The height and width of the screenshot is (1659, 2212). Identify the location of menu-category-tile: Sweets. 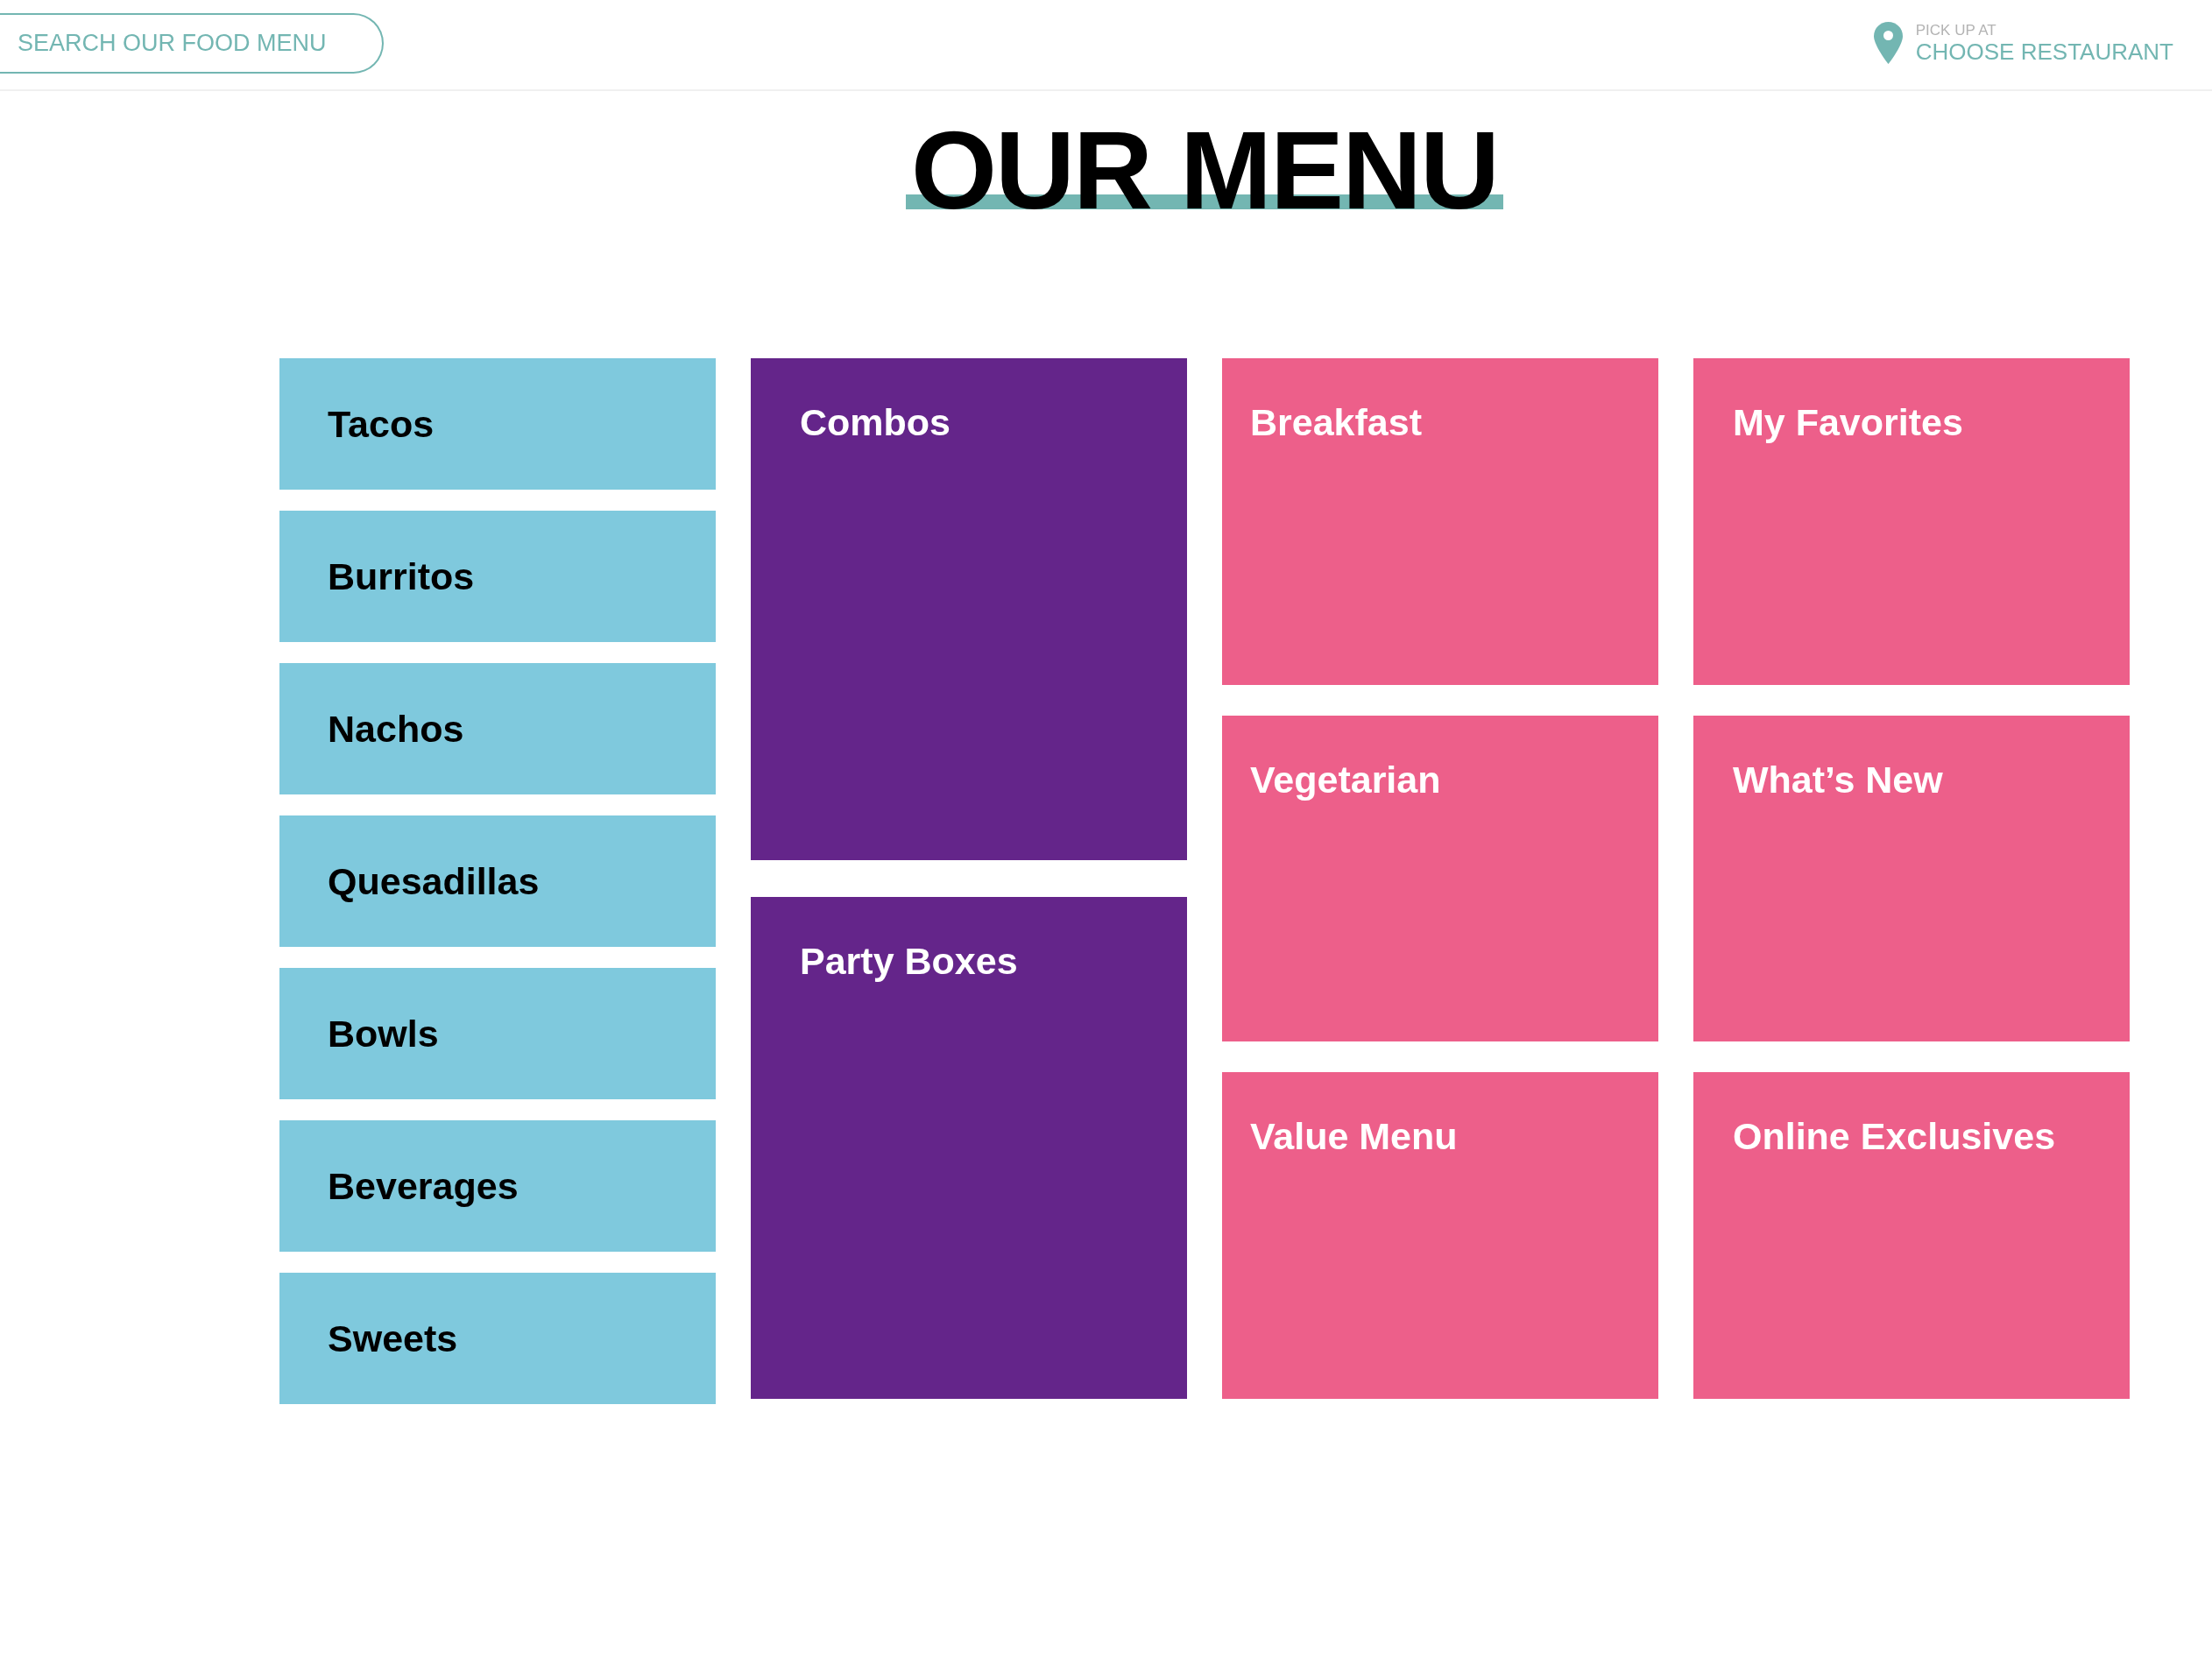
(497, 1338).